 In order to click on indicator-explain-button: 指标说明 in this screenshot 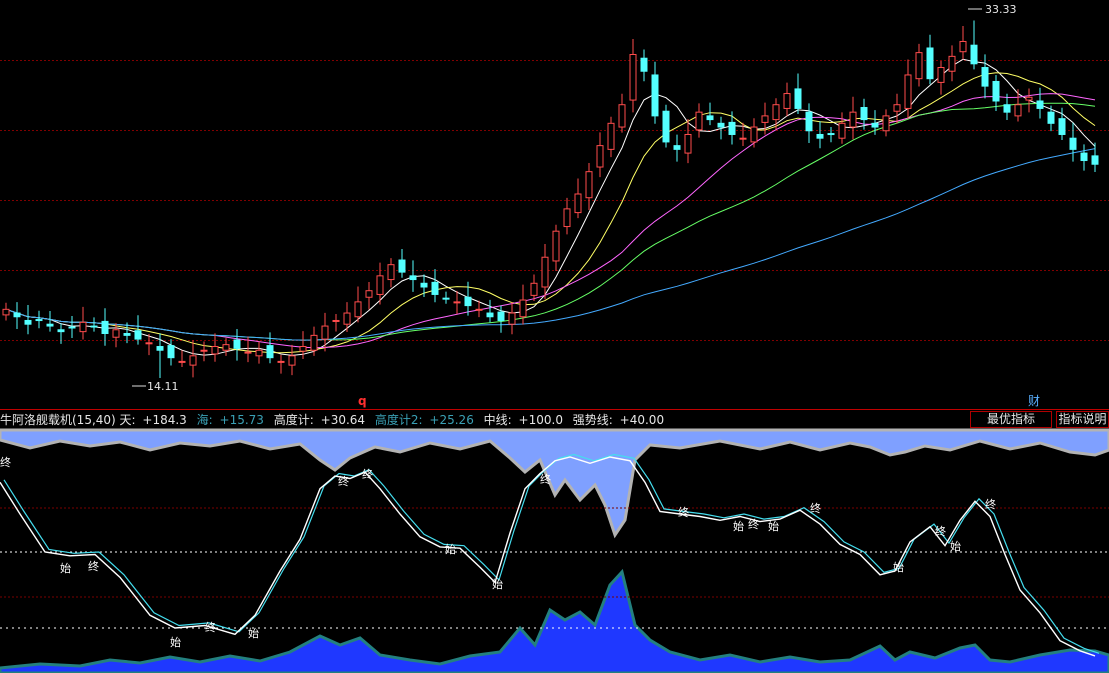, I will do `click(1082, 419)`.